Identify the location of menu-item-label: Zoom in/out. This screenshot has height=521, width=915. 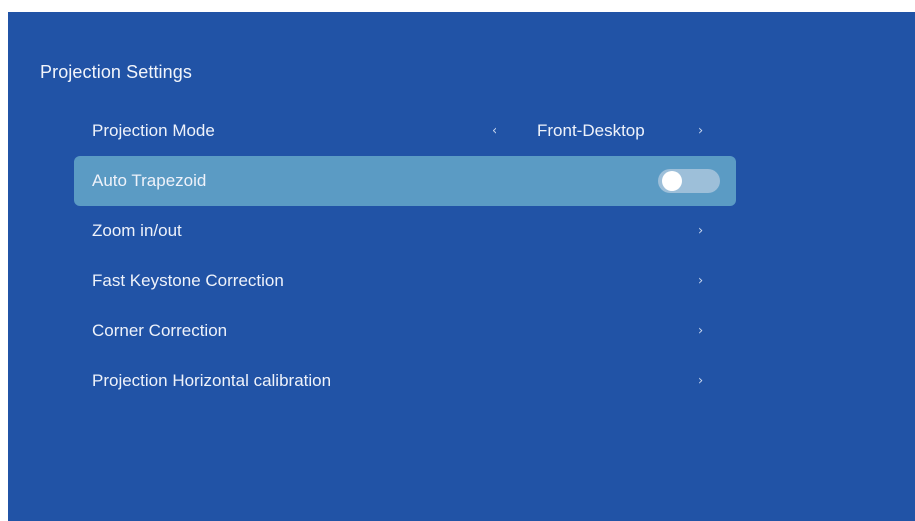
(137, 230).